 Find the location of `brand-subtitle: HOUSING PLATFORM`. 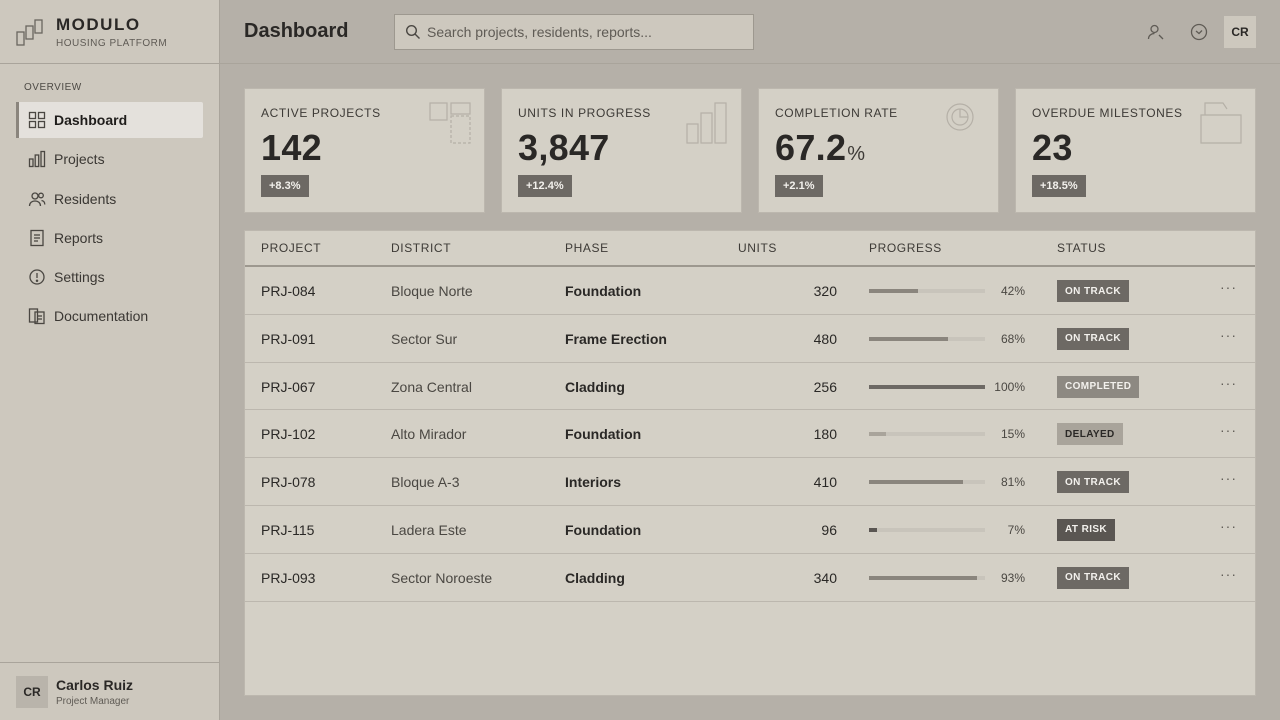

brand-subtitle: HOUSING PLATFORM is located at coordinates (112, 43).